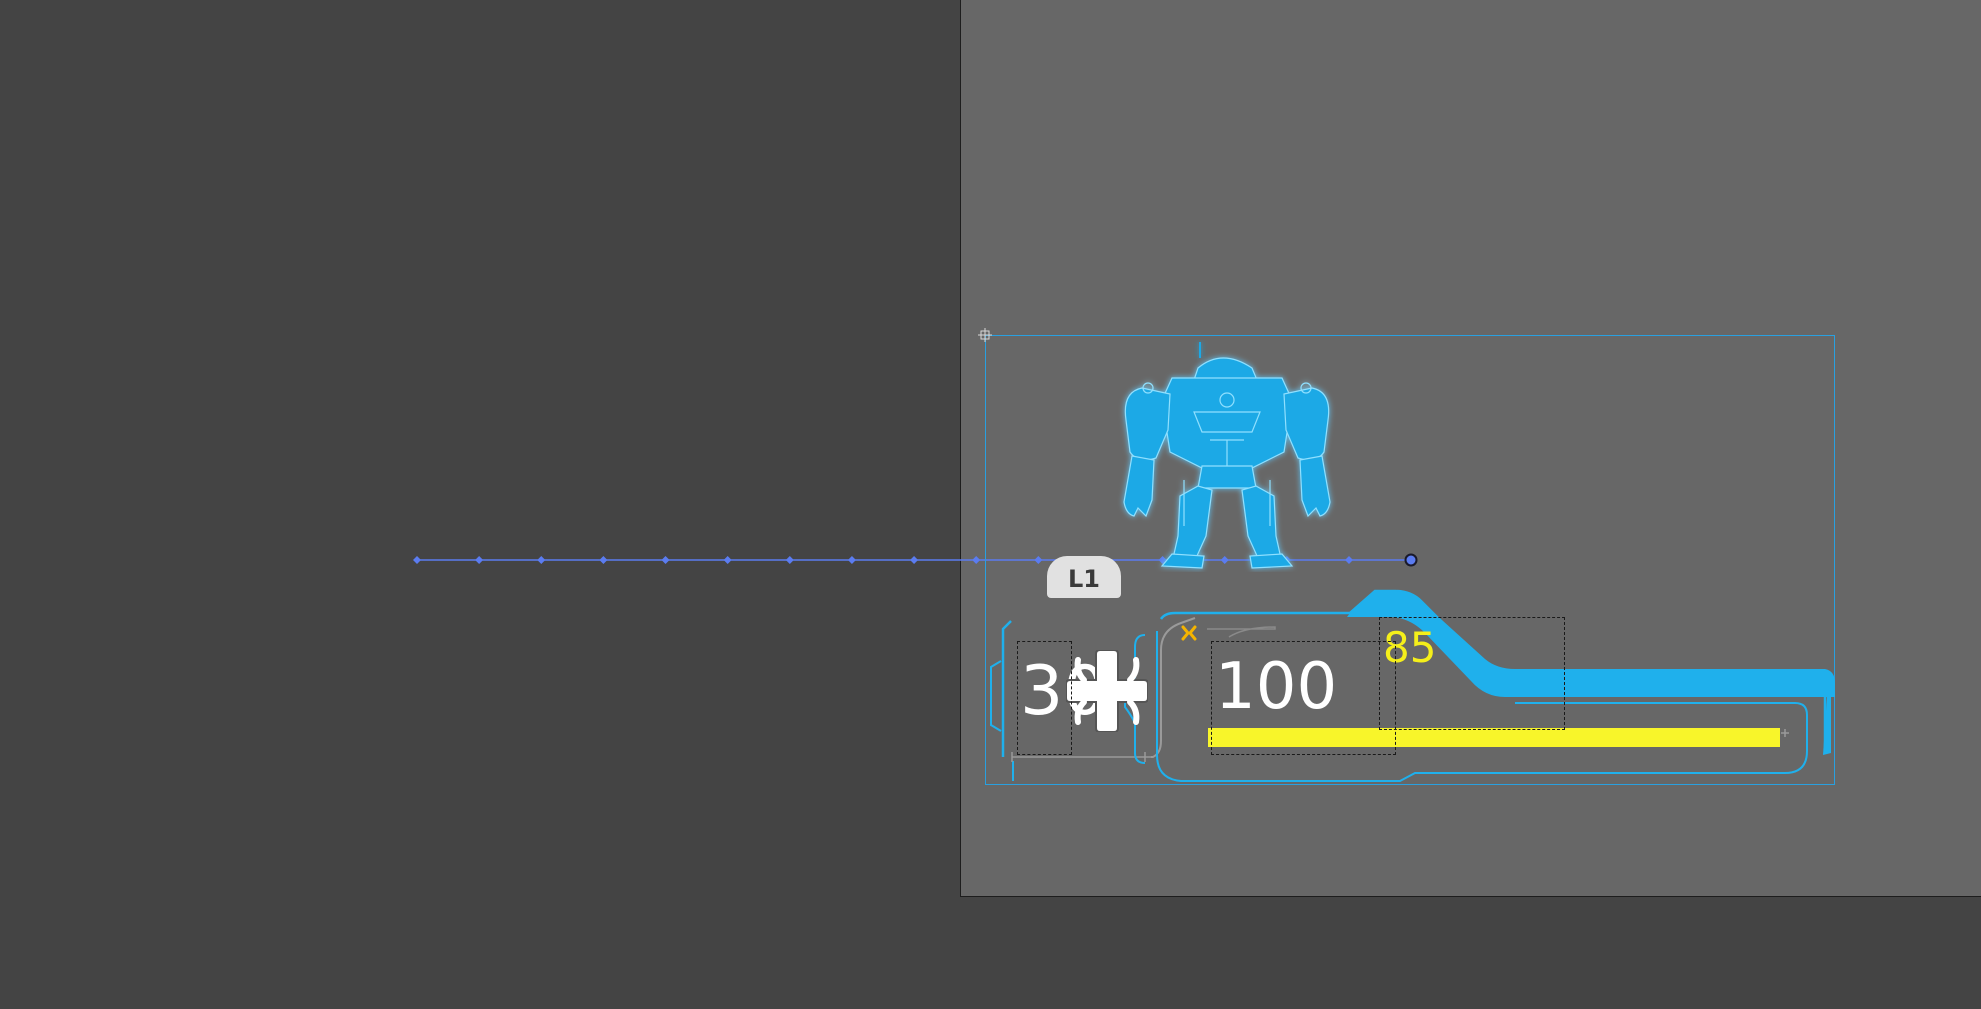 This screenshot has height=1009, width=1981. Describe the element at coordinates (985, 335) in the screenshot. I see `pivot-crosshair-icon` at that location.